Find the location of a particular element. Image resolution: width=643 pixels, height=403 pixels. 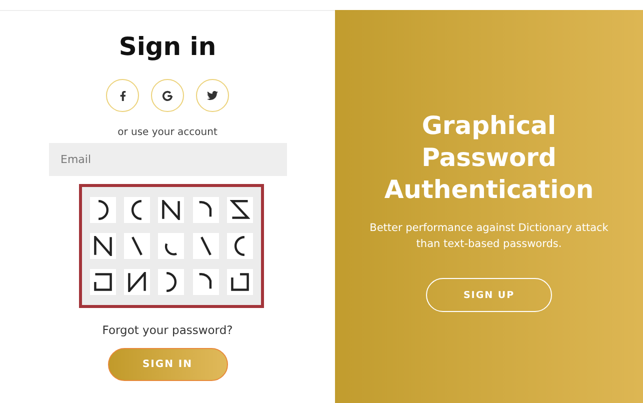

sign-in-button: SIGN IN is located at coordinates (168, 364).